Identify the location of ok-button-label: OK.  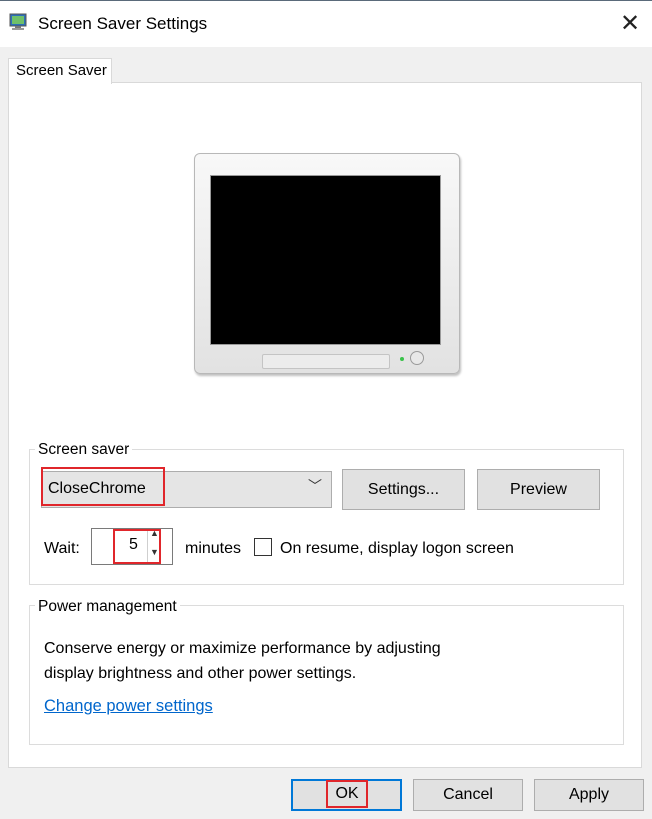
(347, 794).